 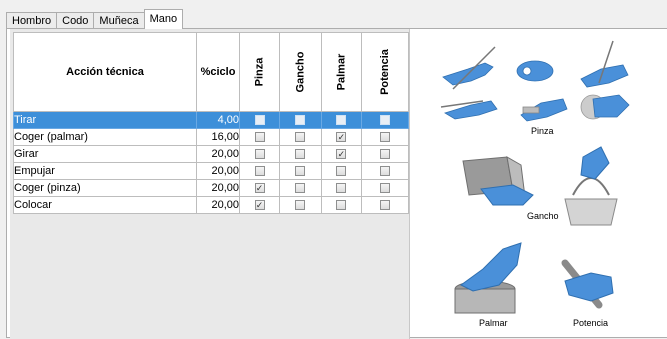 I want to click on header-potencia: Potencia, so click(x=384, y=72).